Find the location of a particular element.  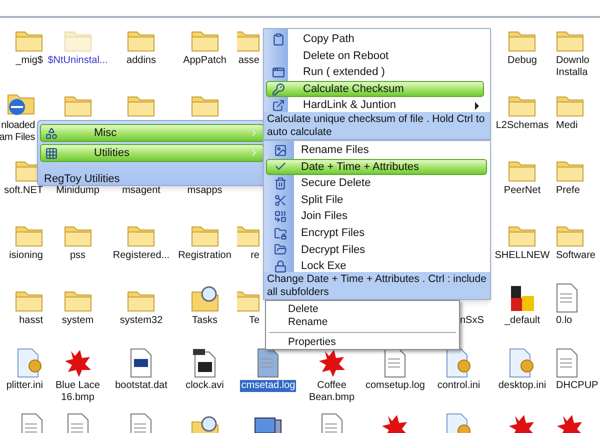

menu-item: Join Files is located at coordinates (376, 216).